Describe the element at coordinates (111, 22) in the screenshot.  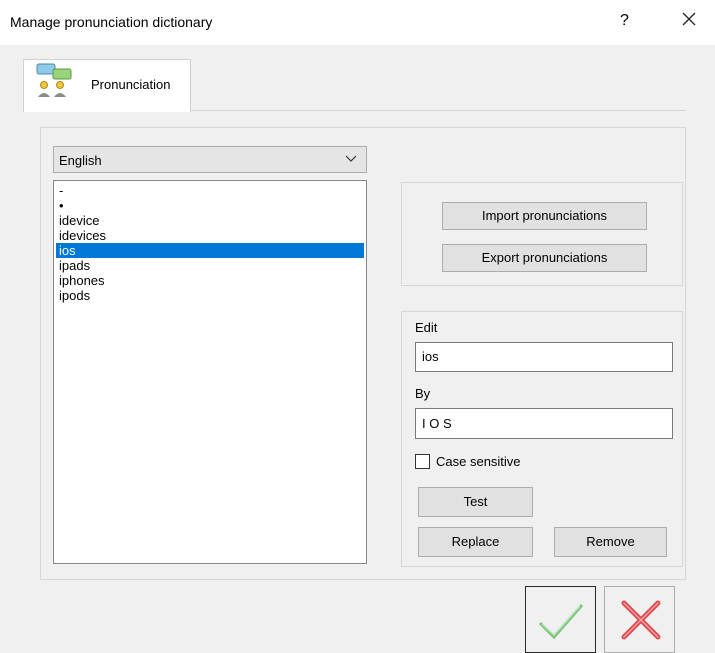
I see `window-title: Manage pronunciation dictionary` at that location.